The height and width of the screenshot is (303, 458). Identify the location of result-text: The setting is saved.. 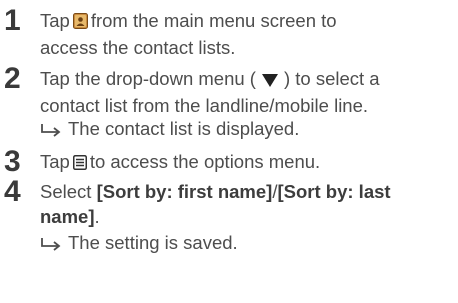
(153, 242).